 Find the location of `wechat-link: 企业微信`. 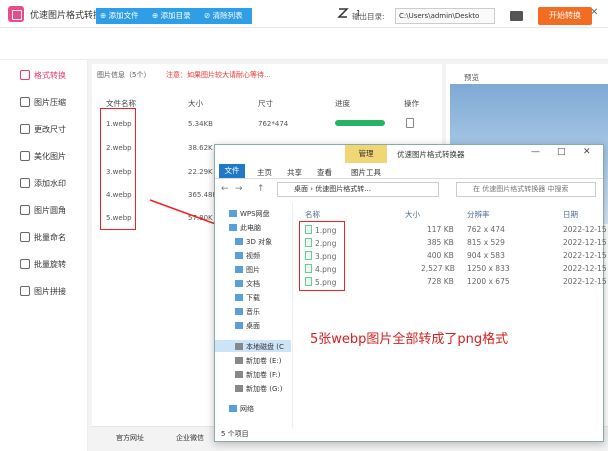

wechat-link: 企业微信 is located at coordinates (190, 438).